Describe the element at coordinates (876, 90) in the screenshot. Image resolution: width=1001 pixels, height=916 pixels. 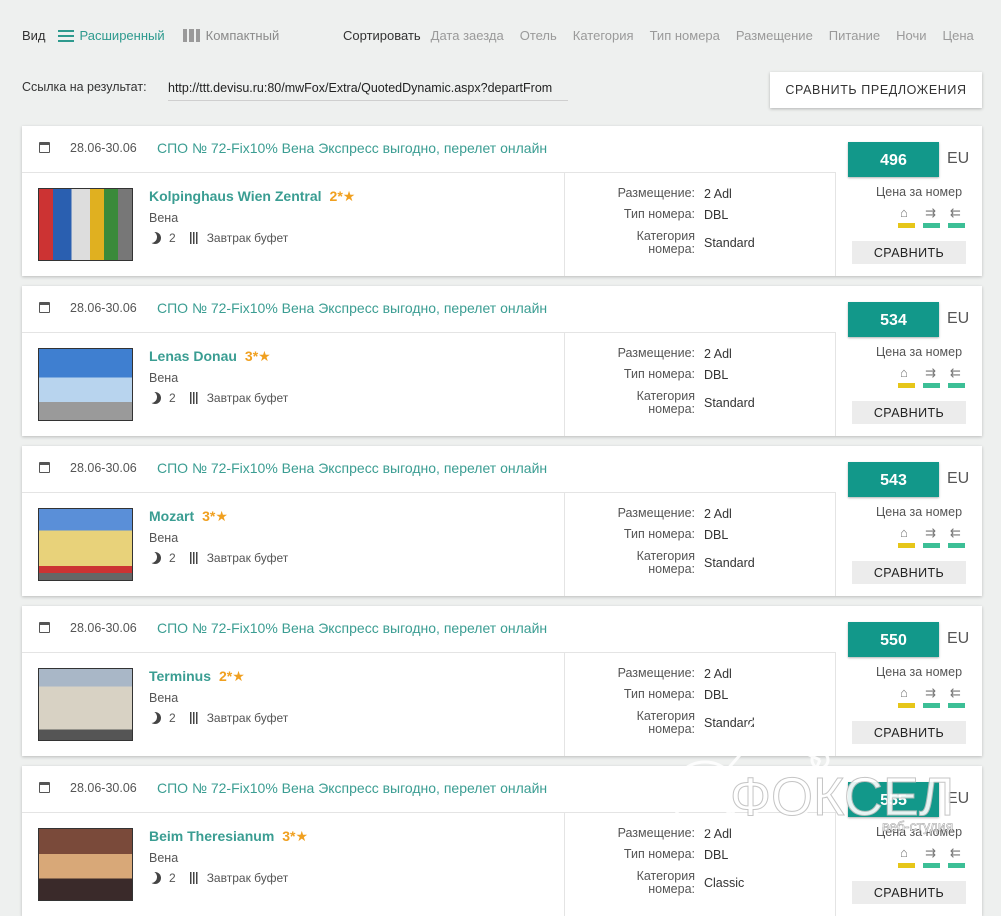
I see `compare-offers-button: СРАВНИТЬ ПРЕДЛОЖЕНИЯ` at that location.